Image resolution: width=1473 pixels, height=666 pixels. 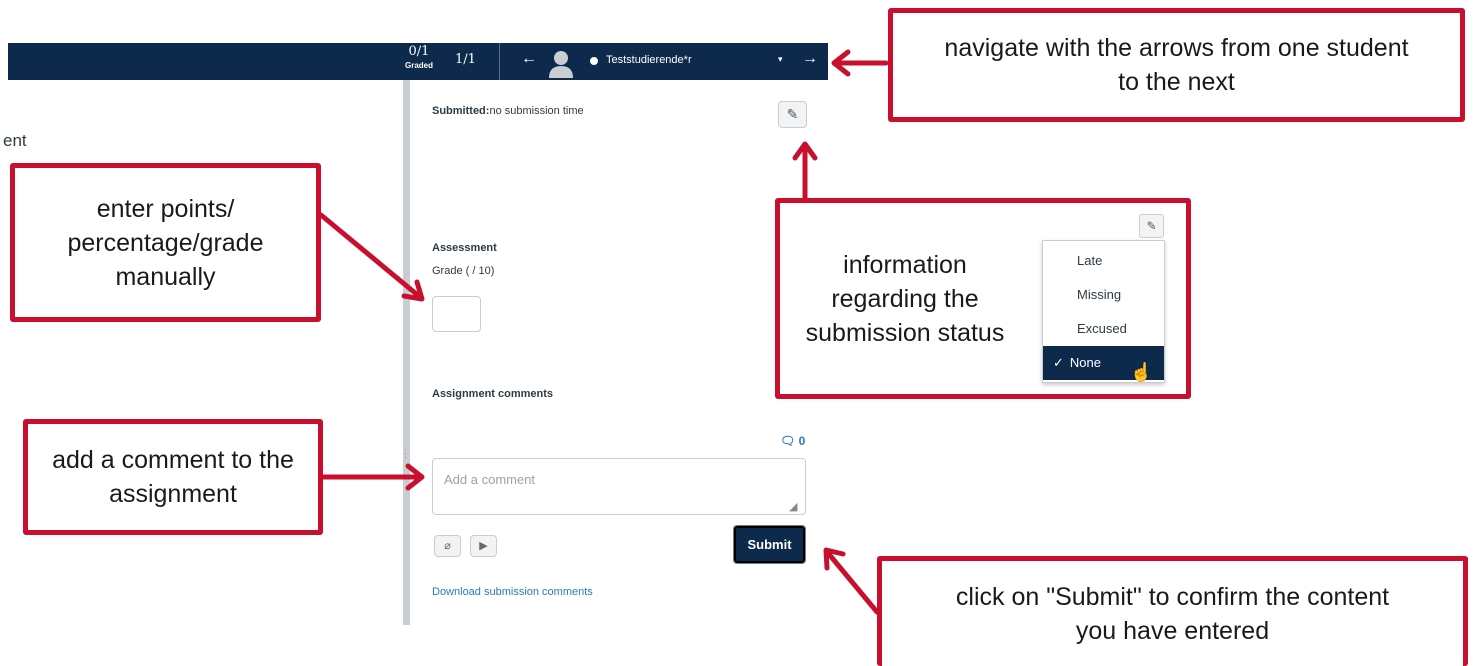 What do you see at coordinates (852, 582) in the screenshot?
I see `arrow-submit` at bounding box center [852, 582].